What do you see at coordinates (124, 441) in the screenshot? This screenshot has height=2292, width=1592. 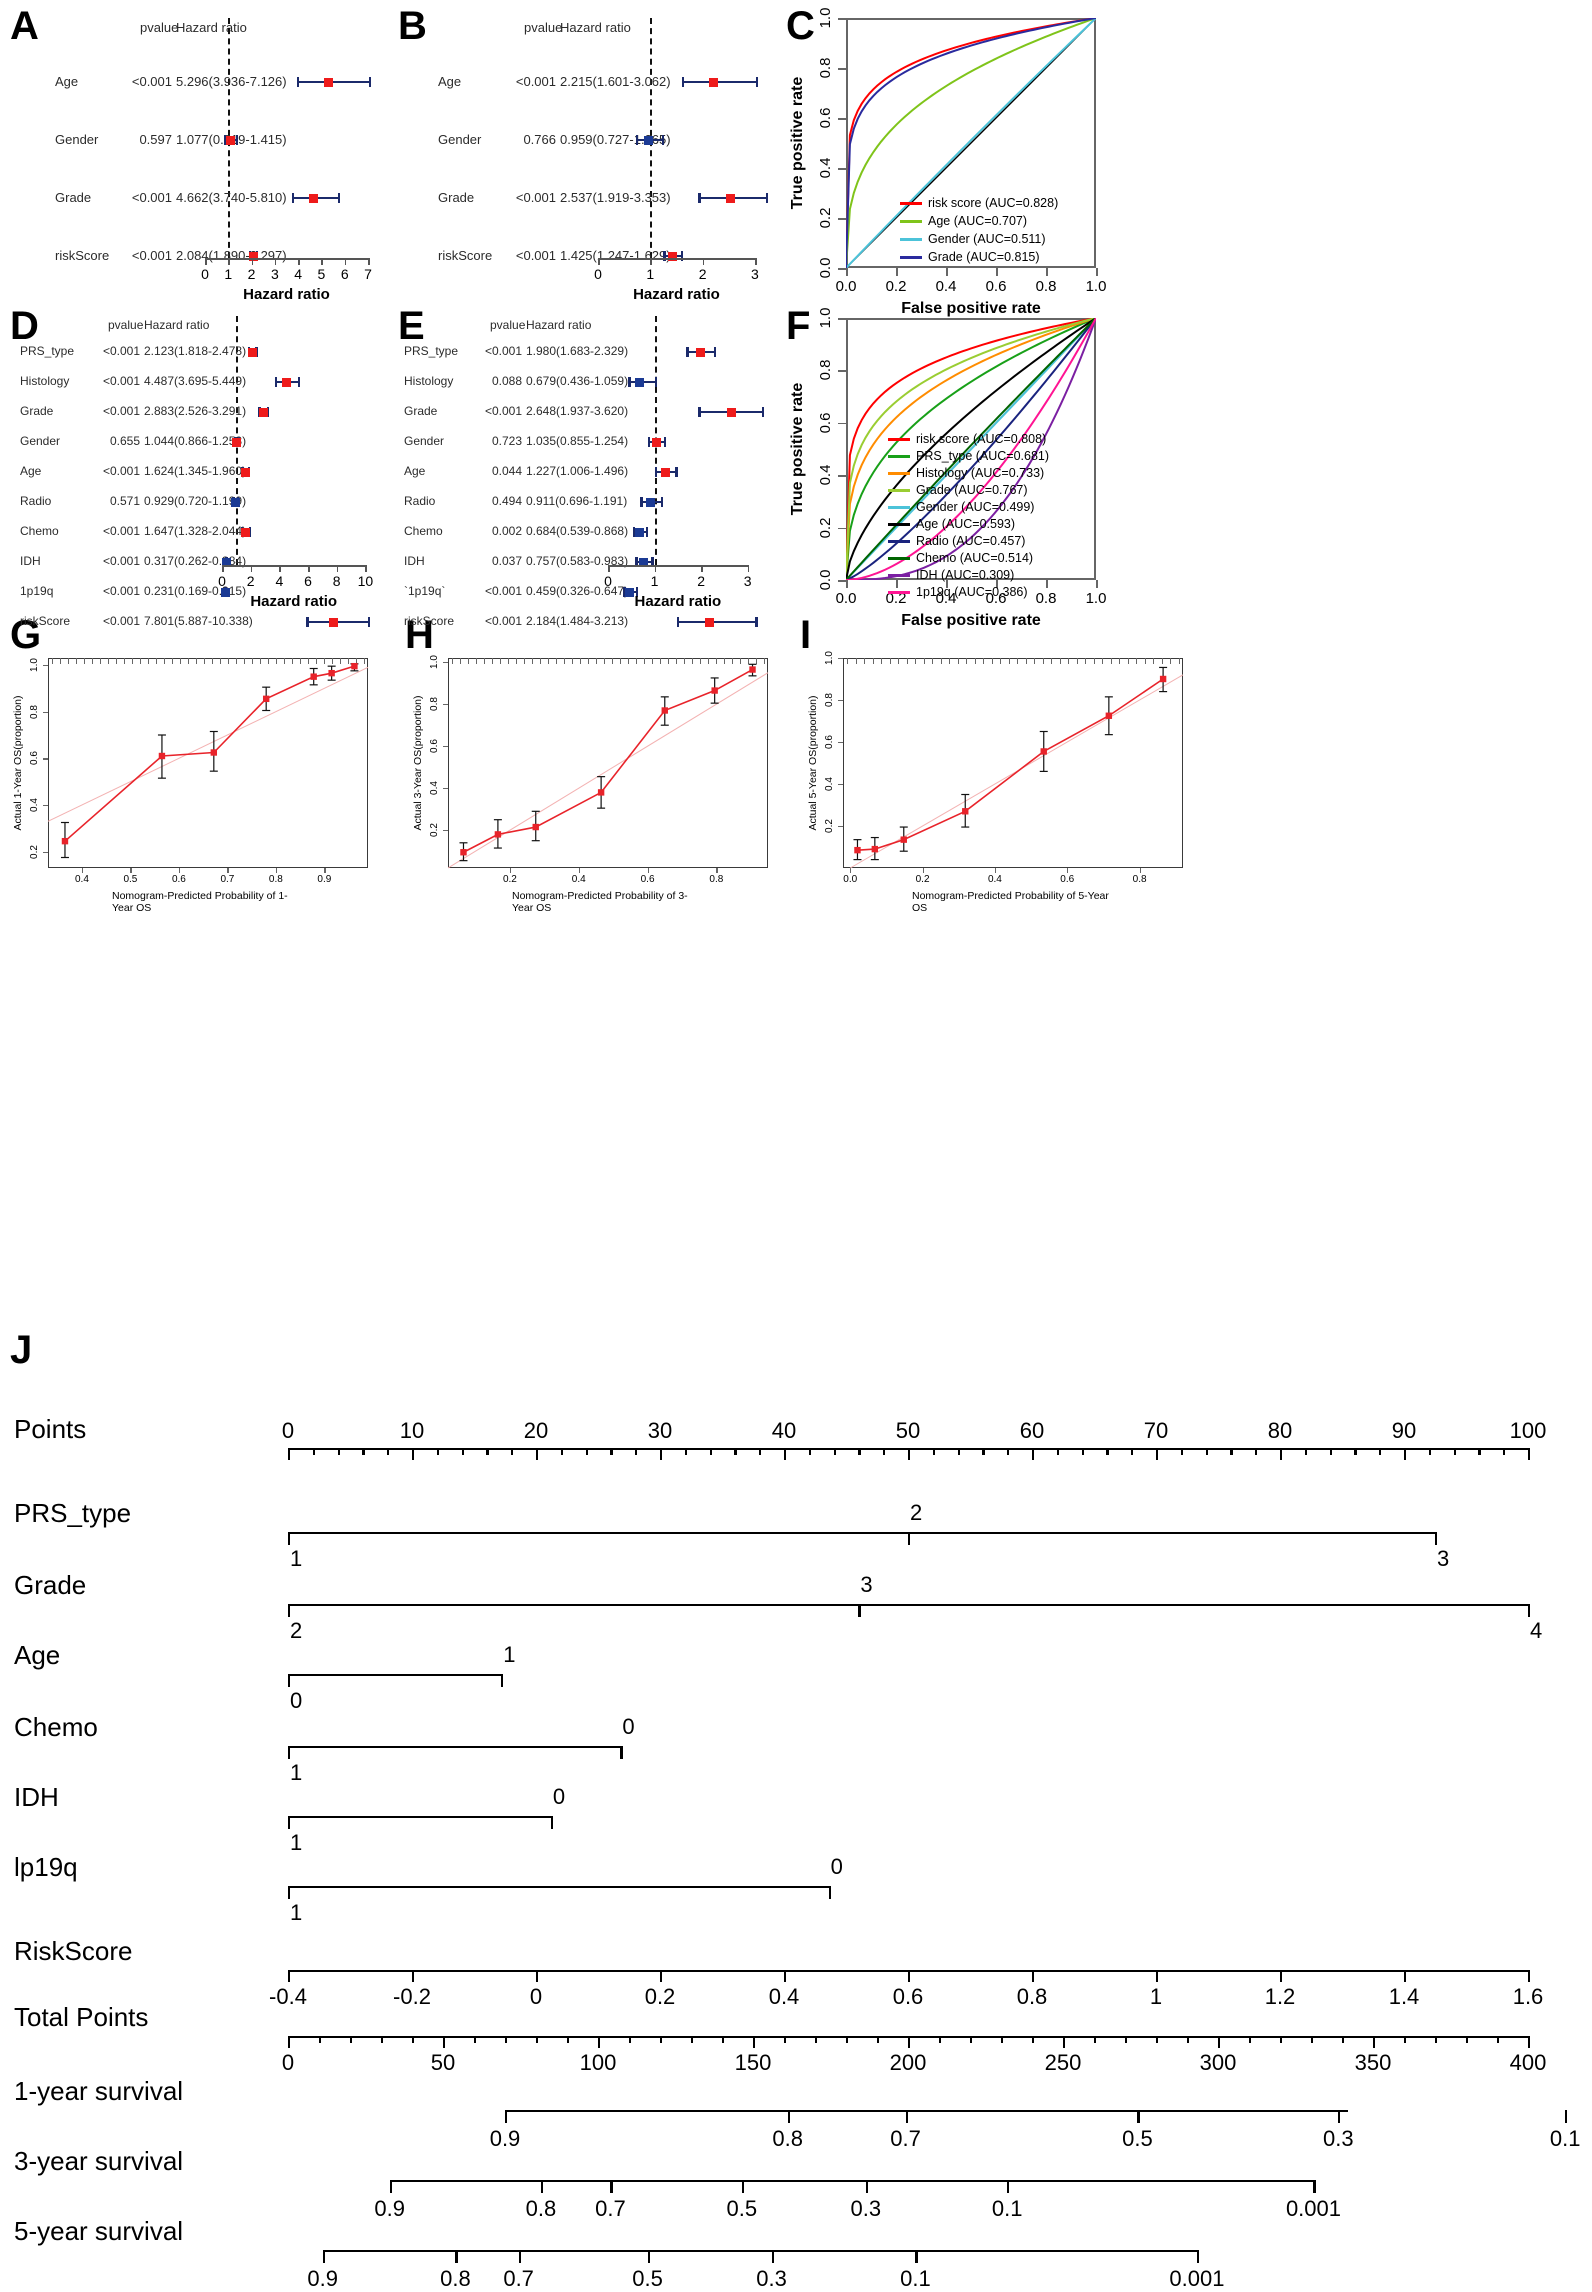 I see `forest-row-pvalue: 0.655` at bounding box center [124, 441].